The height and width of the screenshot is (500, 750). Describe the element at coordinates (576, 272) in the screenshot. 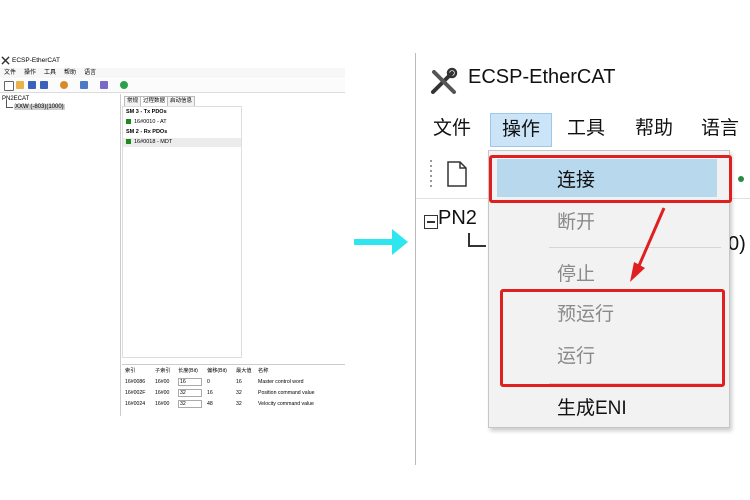

I see `menu-item-stop: 停止` at that location.